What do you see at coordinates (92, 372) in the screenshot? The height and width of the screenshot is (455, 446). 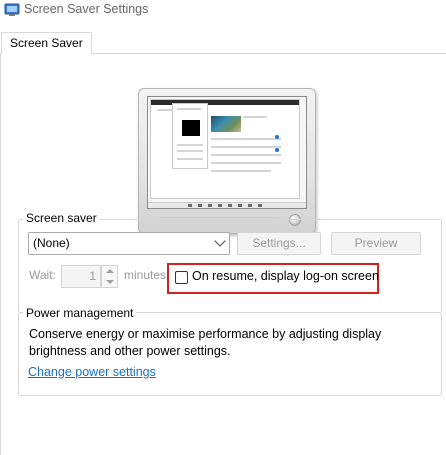 I see `change-power-settings-link: Change power settings` at bounding box center [92, 372].